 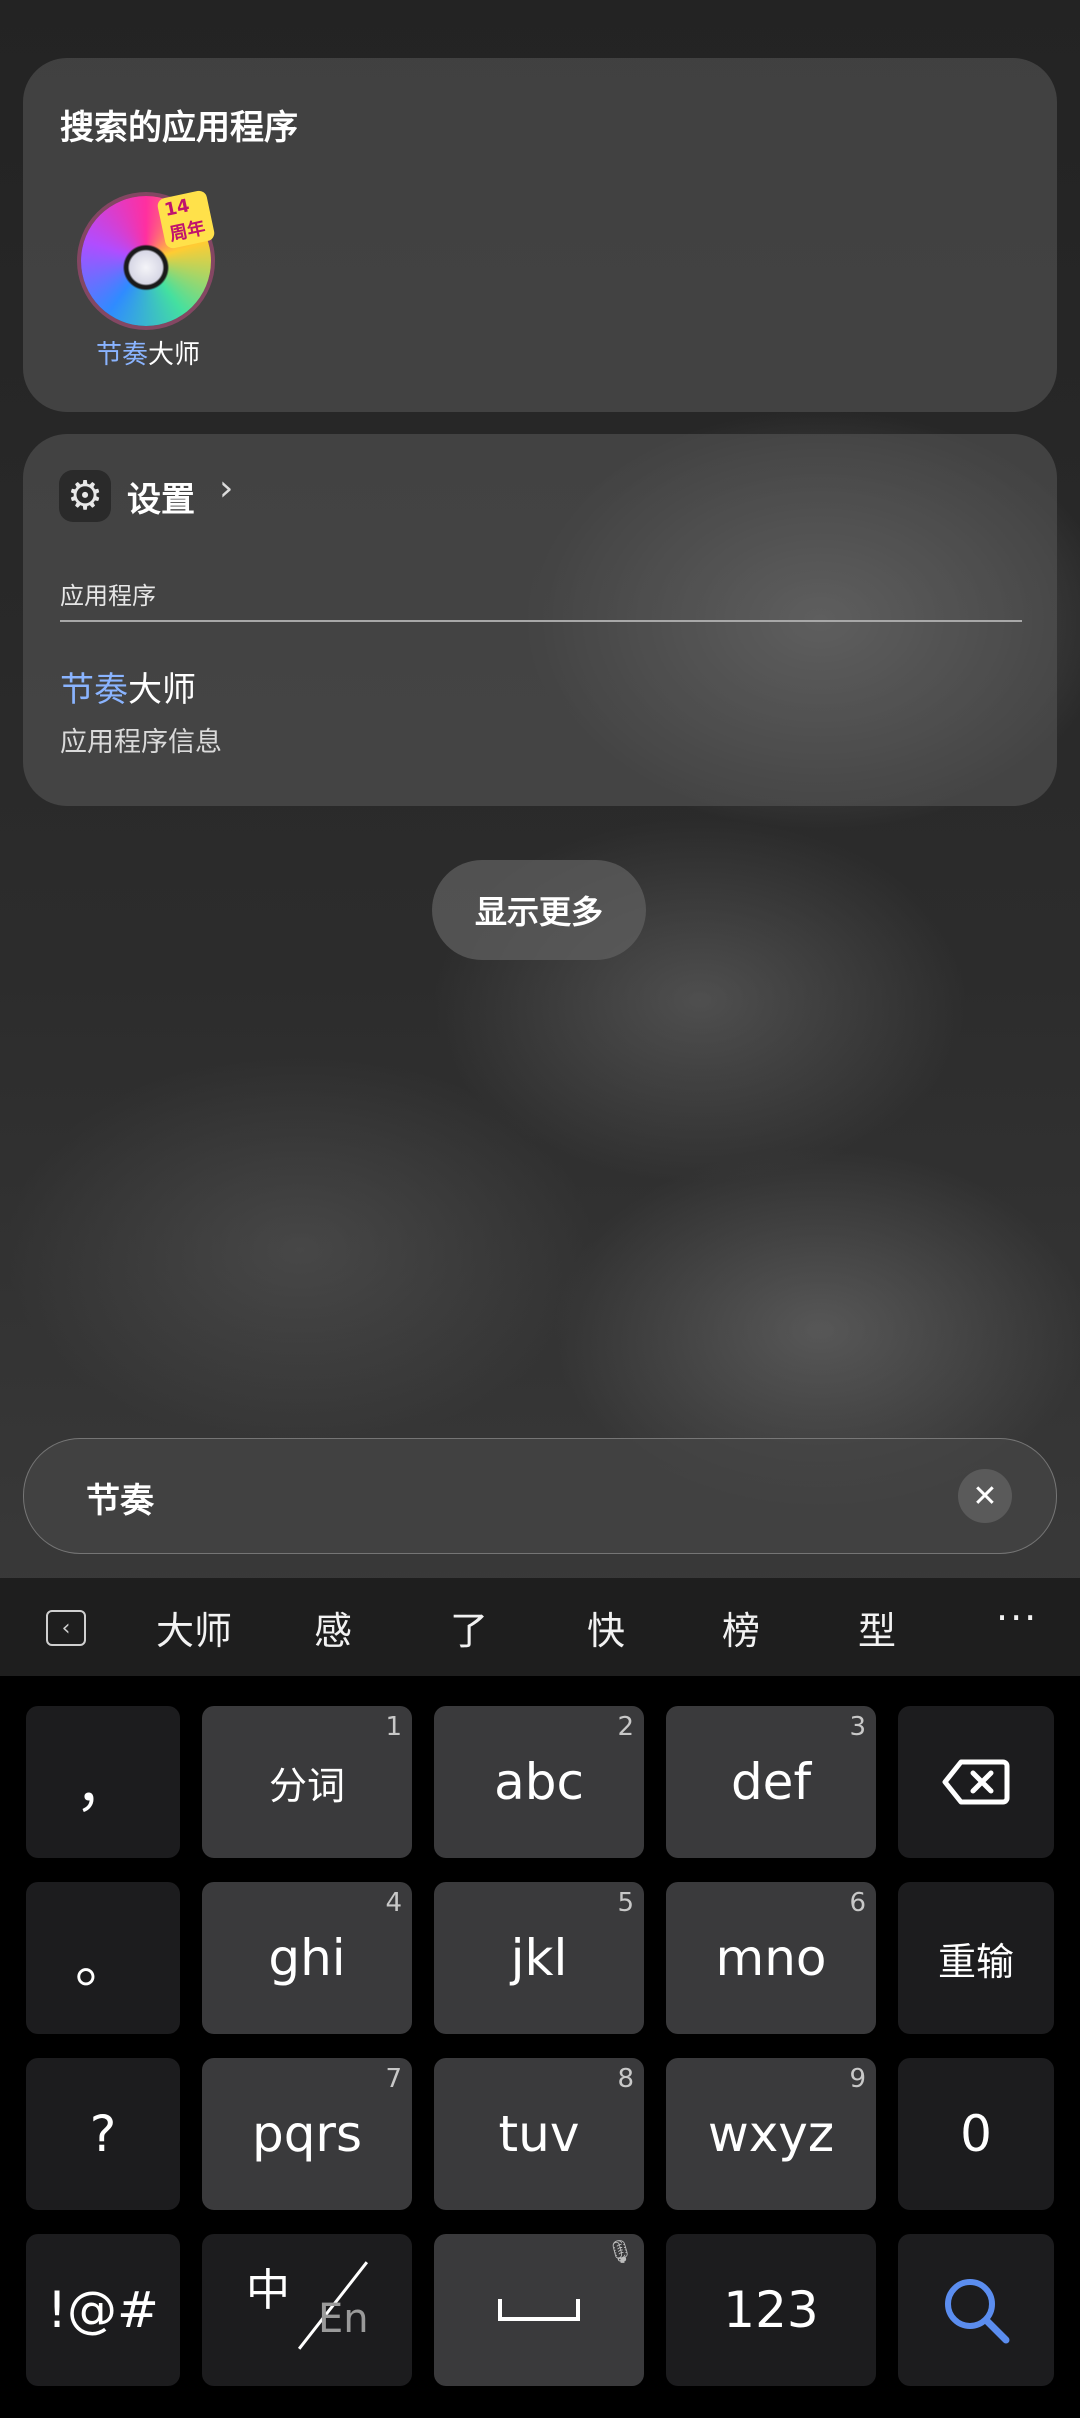 I want to click on key-number: 2, so click(x=625, y=1727).